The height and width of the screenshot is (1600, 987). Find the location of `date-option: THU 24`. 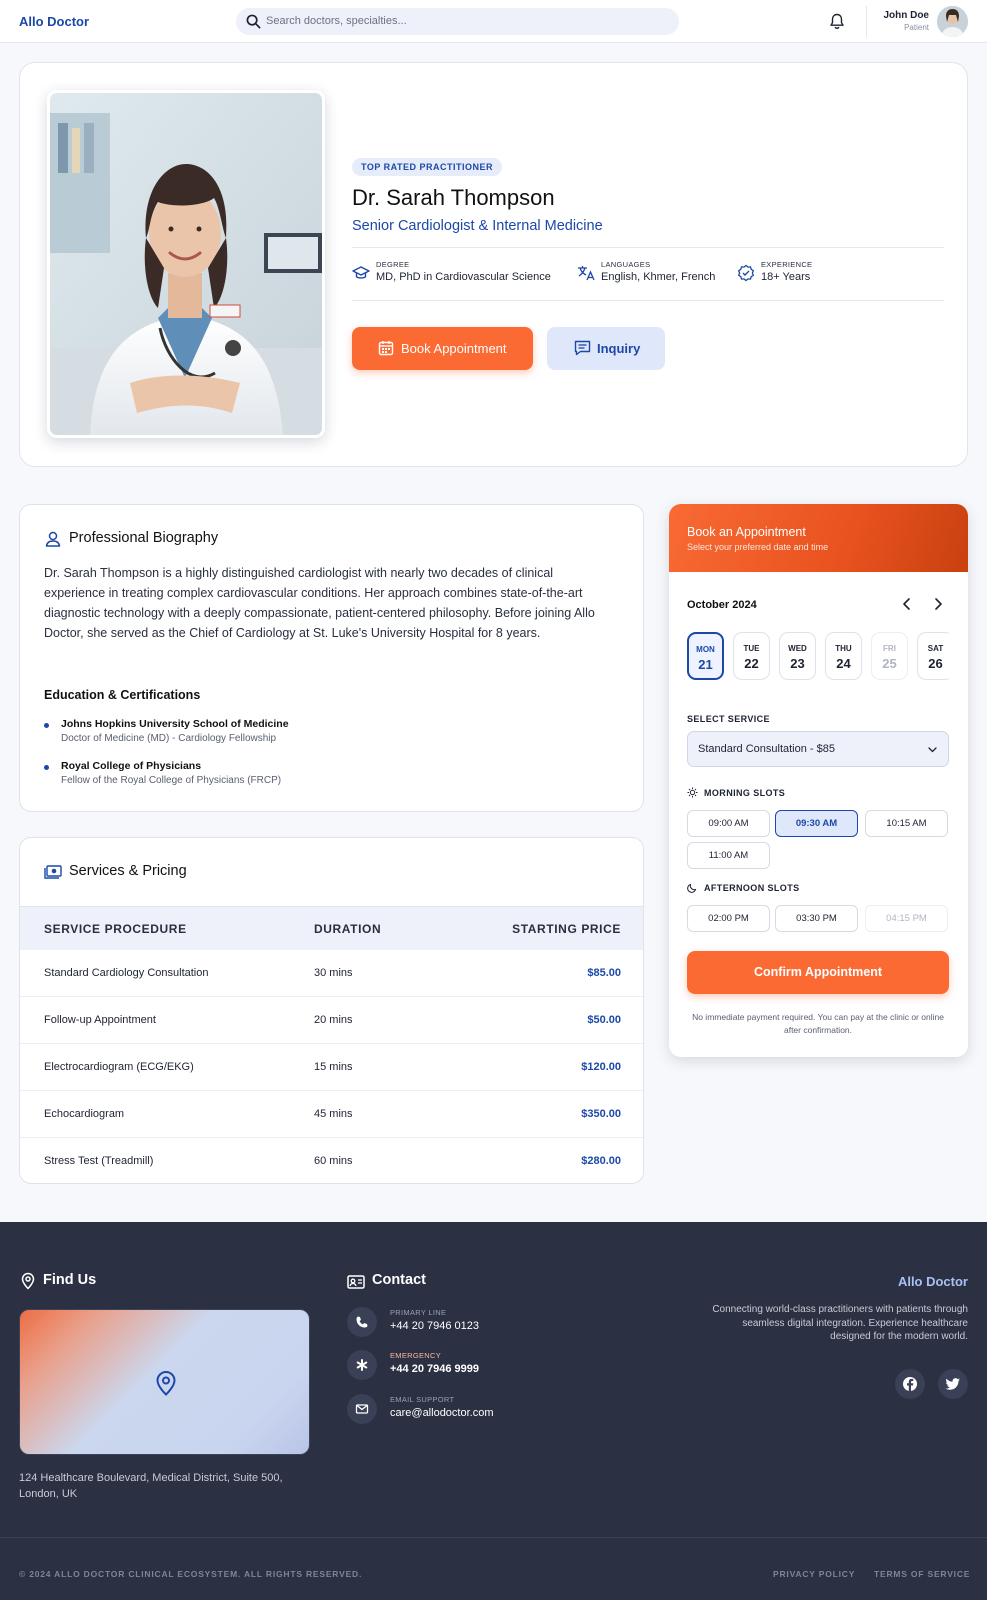

date-option: THU 24 is located at coordinates (843, 656).